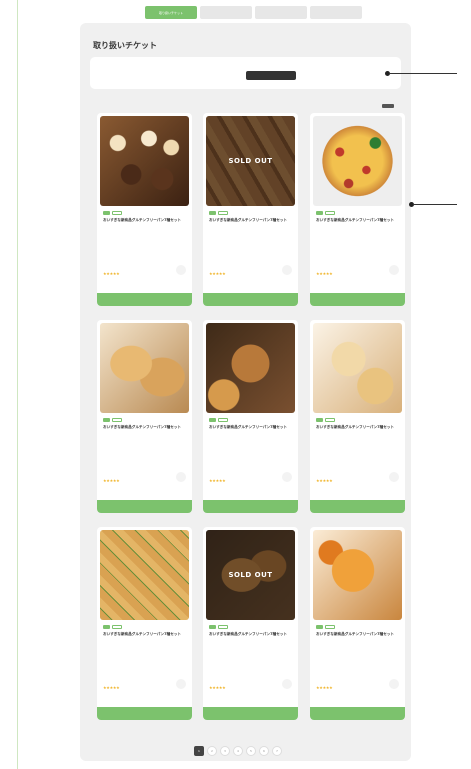 This screenshot has width=471, height=769. I want to click on page-number-button: 5, so click(251, 751).